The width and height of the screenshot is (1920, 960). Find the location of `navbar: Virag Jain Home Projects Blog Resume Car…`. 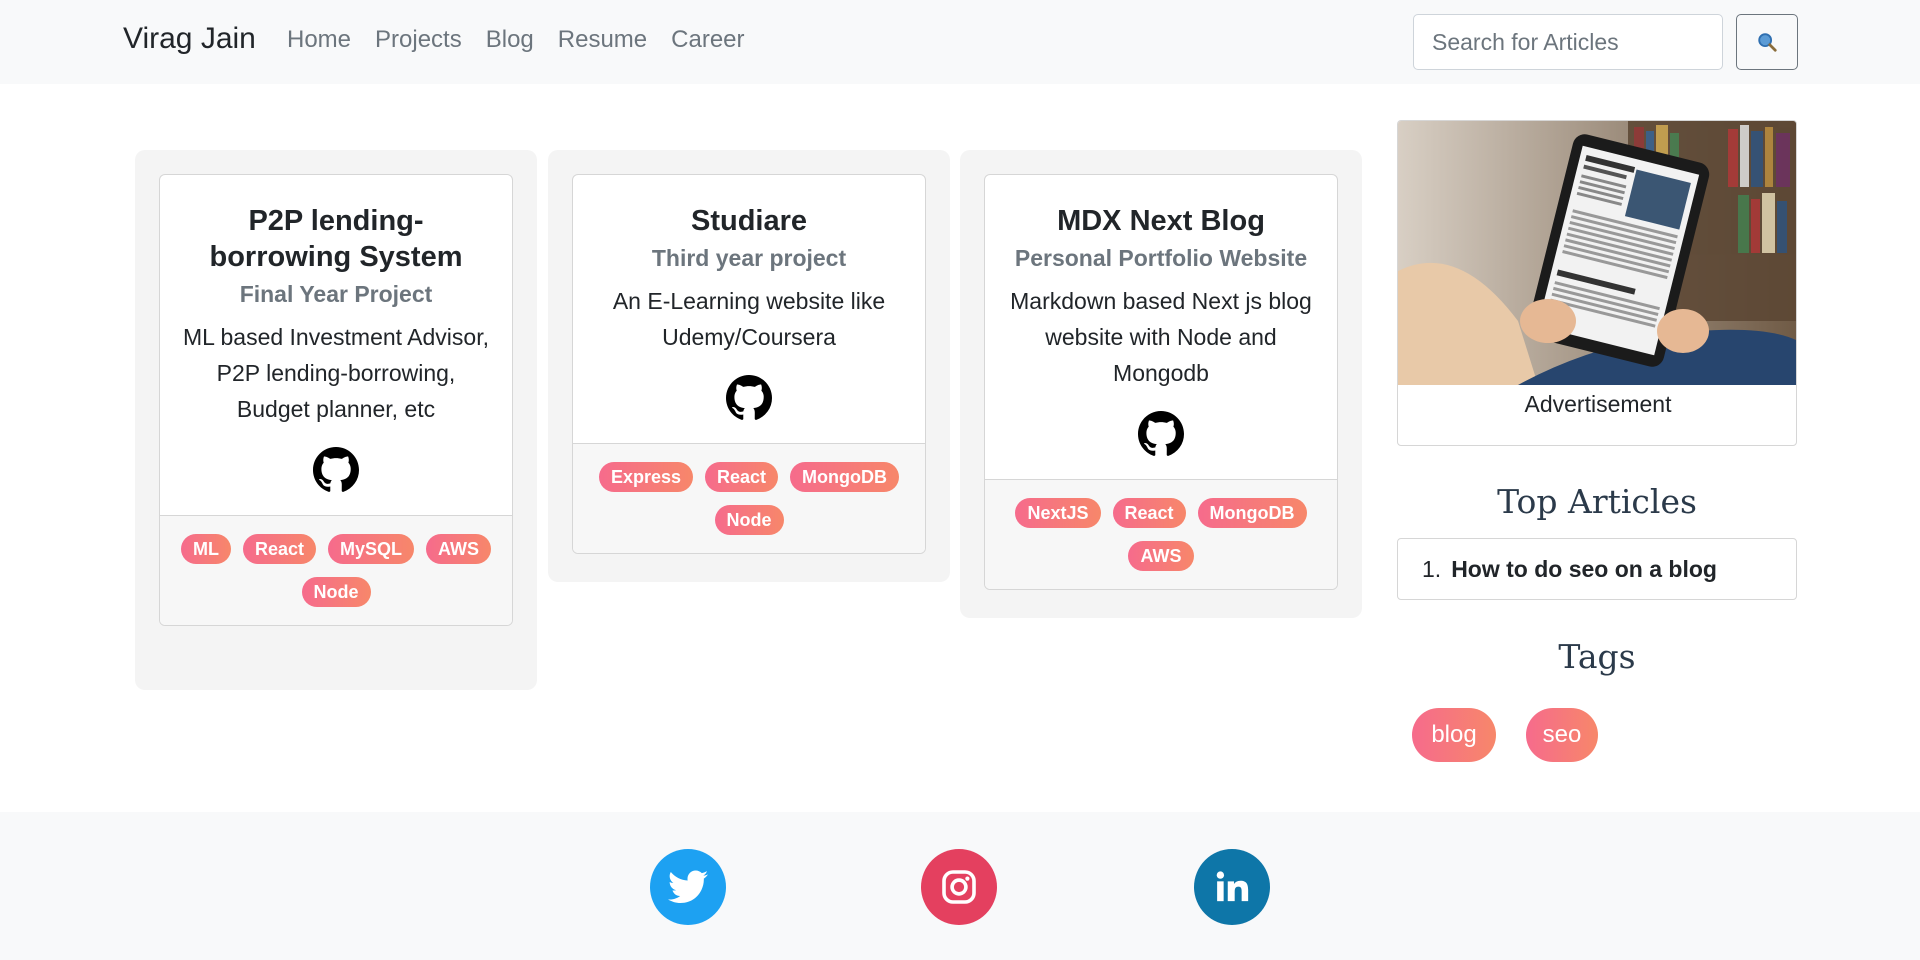

navbar: Virag Jain Home Projects Blog Resume Car… is located at coordinates (960, 42).